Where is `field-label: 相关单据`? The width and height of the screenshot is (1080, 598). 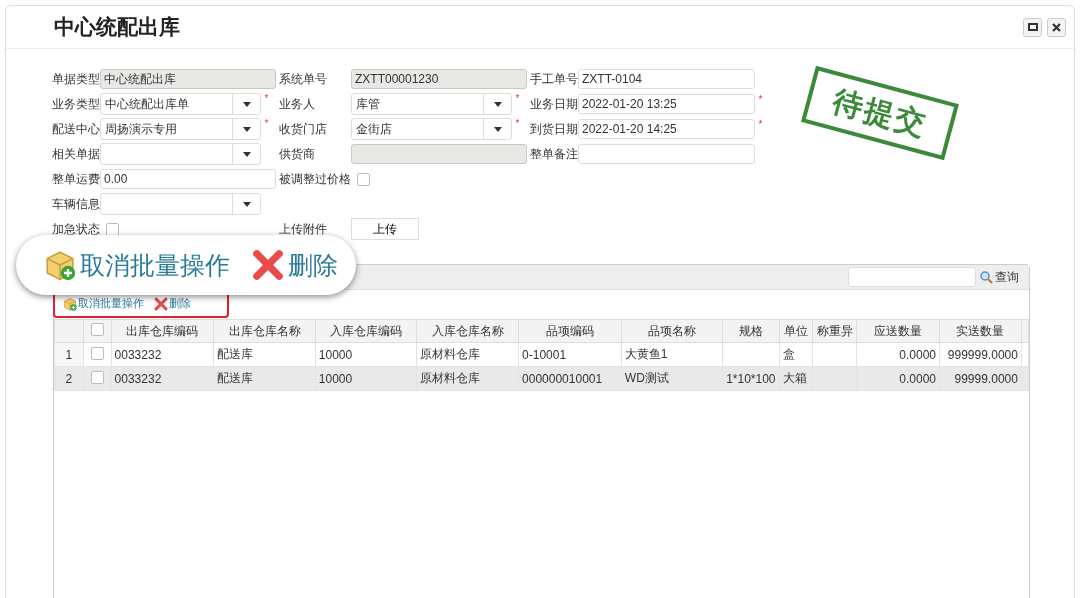
field-label: 相关单据 is located at coordinates (76, 154).